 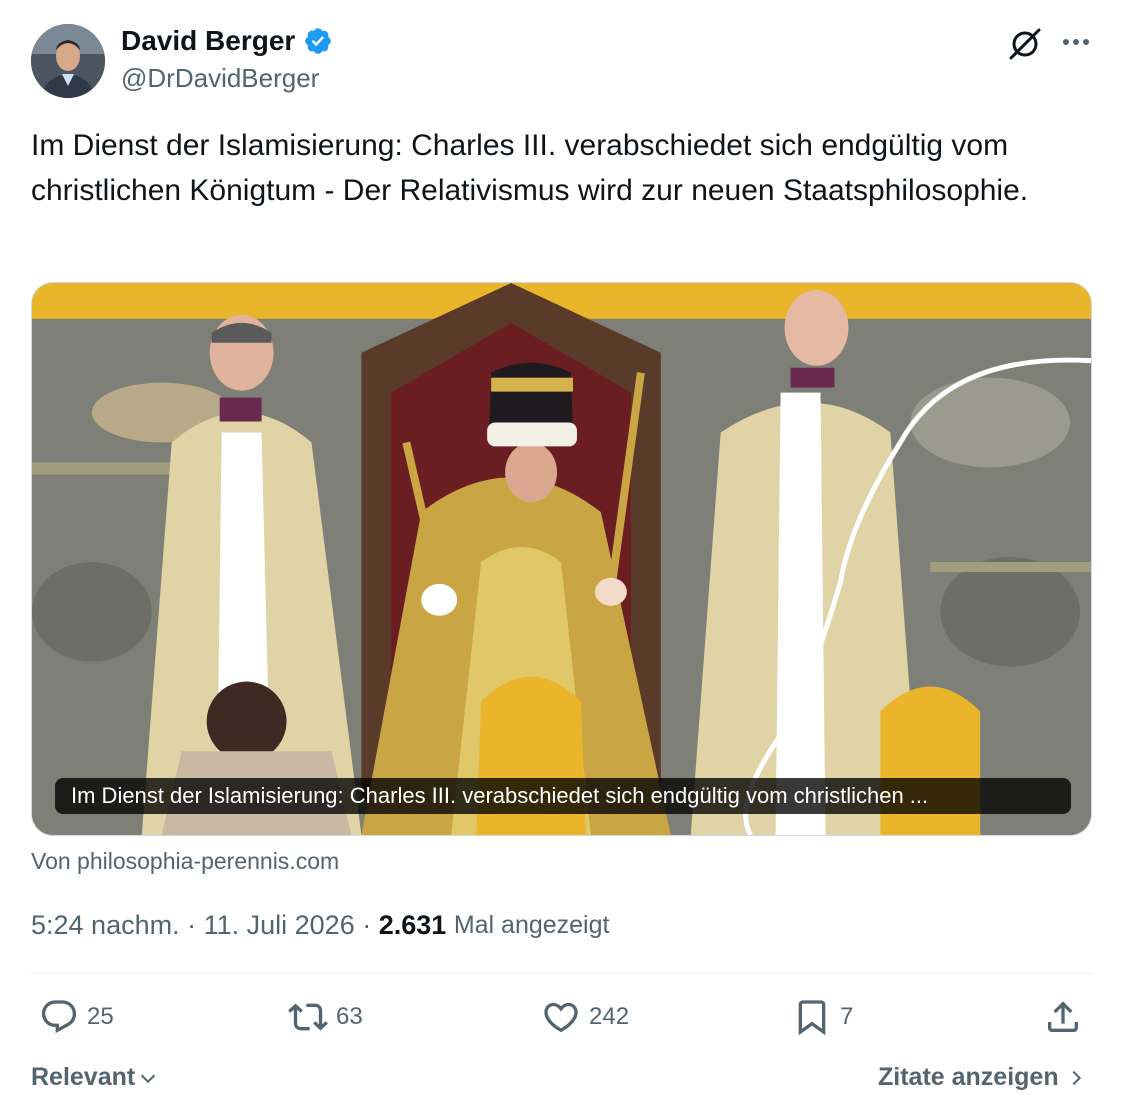 I want to click on avatar-image, so click(x=68, y=61).